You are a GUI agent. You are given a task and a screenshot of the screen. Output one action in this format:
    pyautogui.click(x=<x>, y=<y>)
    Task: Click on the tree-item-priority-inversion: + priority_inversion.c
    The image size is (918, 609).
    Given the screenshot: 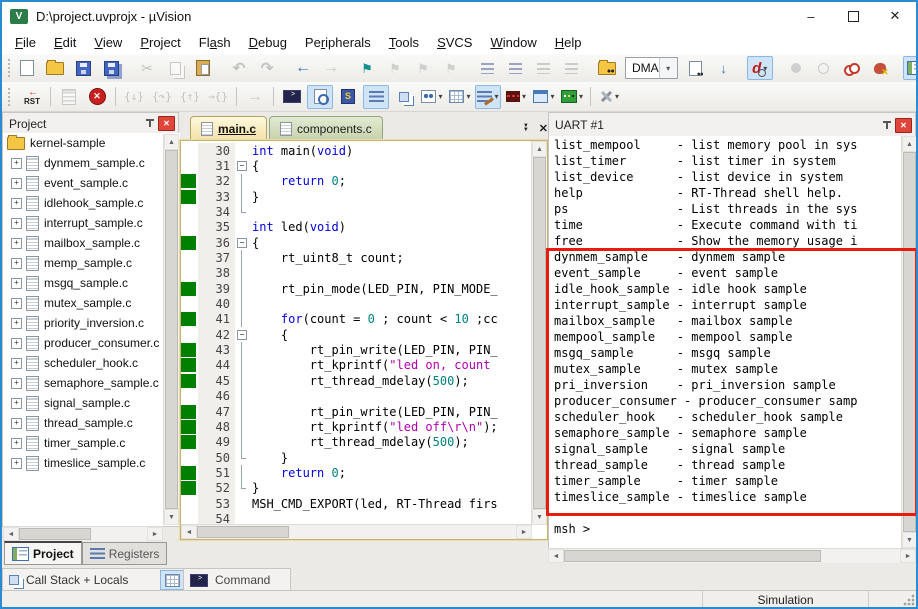 What is the action you would take?
    pyautogui.click(x=91, y=323)
    